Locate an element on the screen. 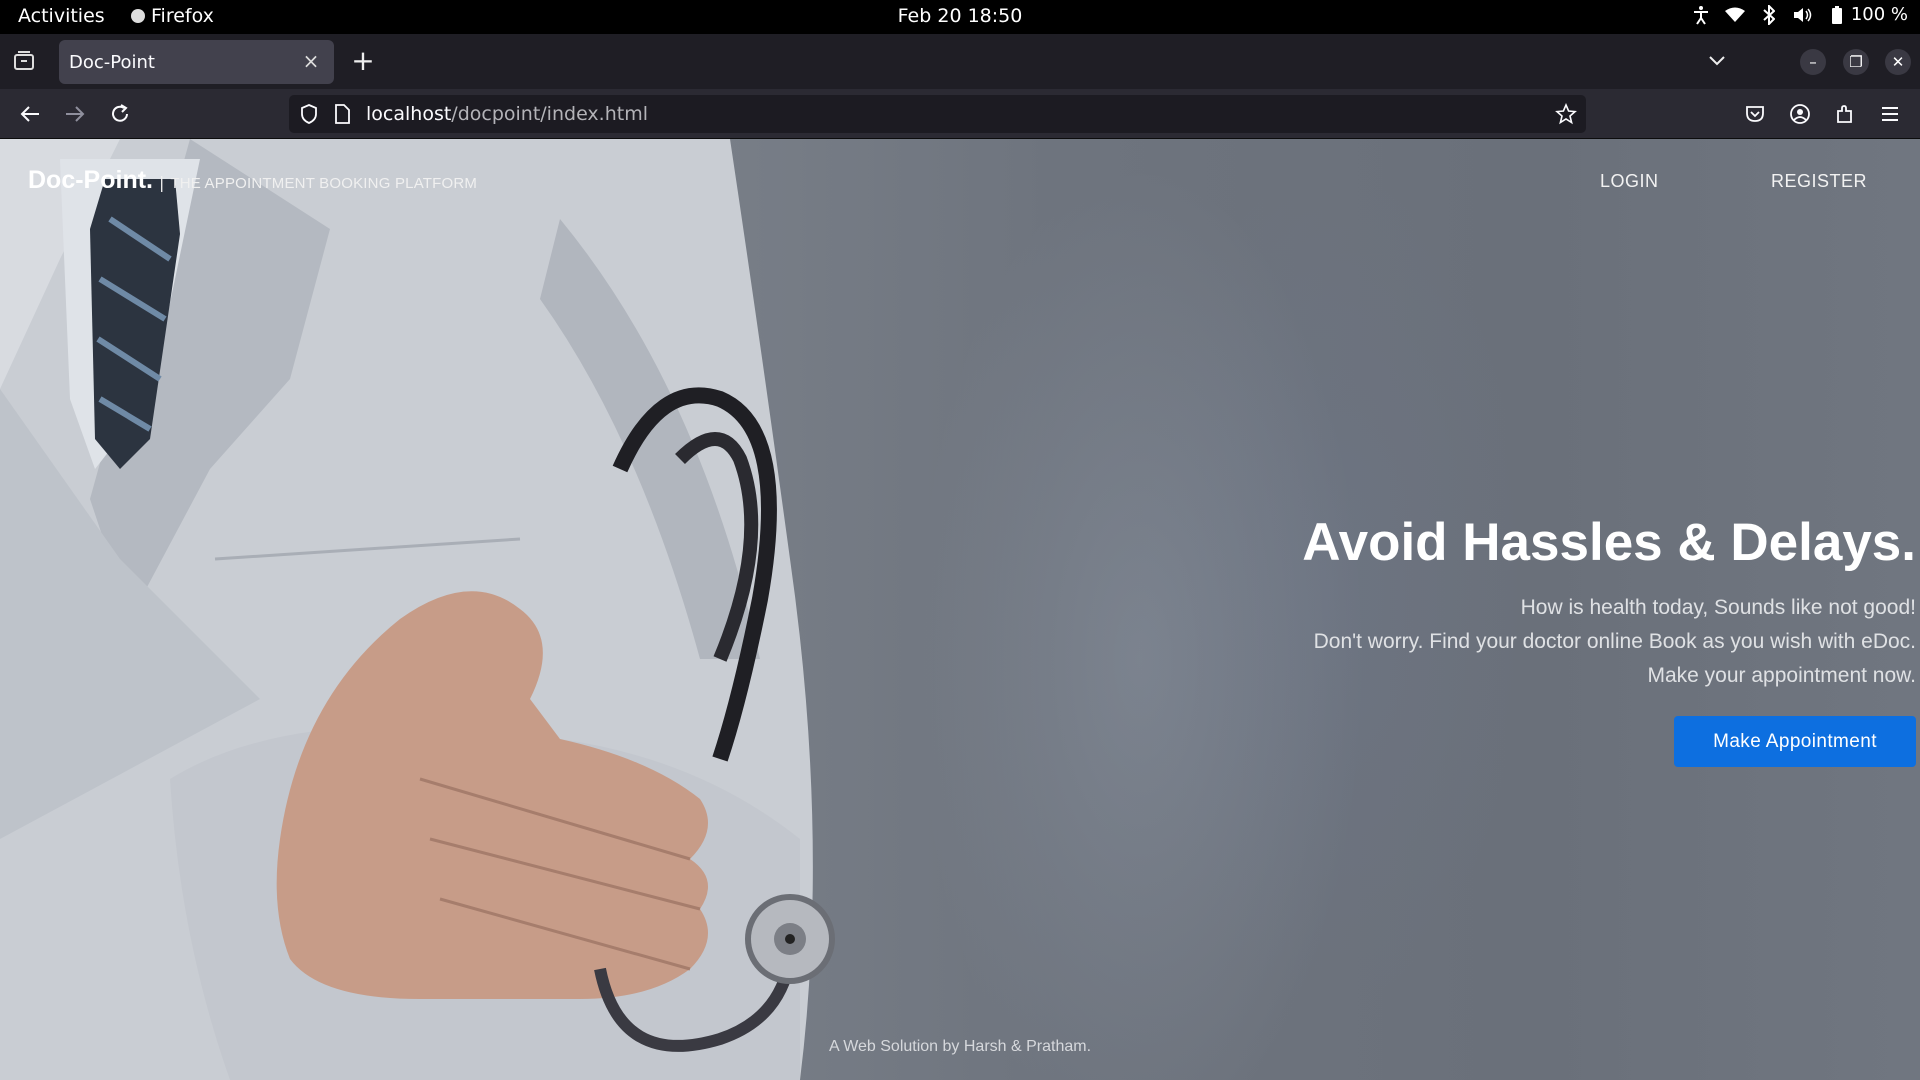  forward-arrow-icon is located at coordinates (75, 114).